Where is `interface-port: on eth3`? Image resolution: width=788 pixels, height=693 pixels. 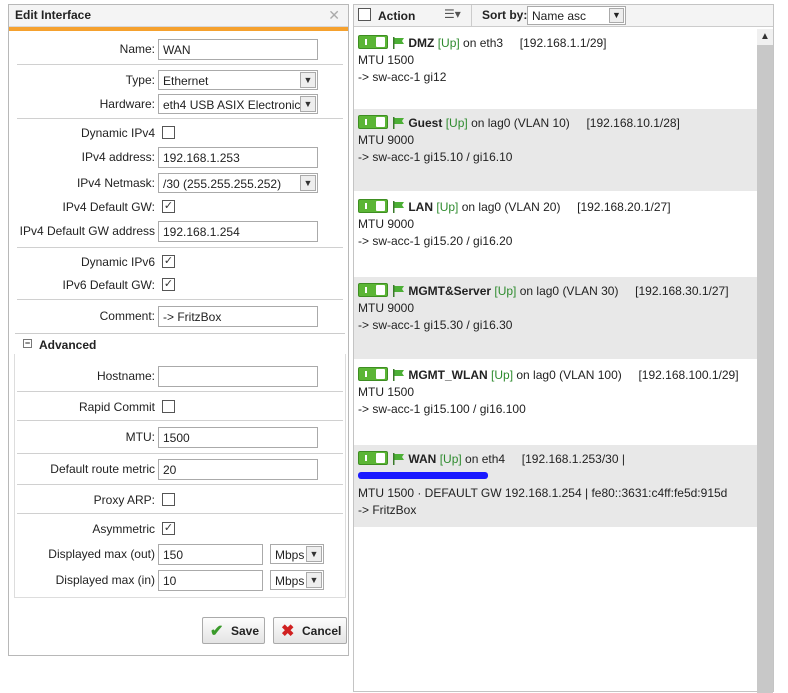
interface-port: on eth3 is located at coordinates (483, 43).